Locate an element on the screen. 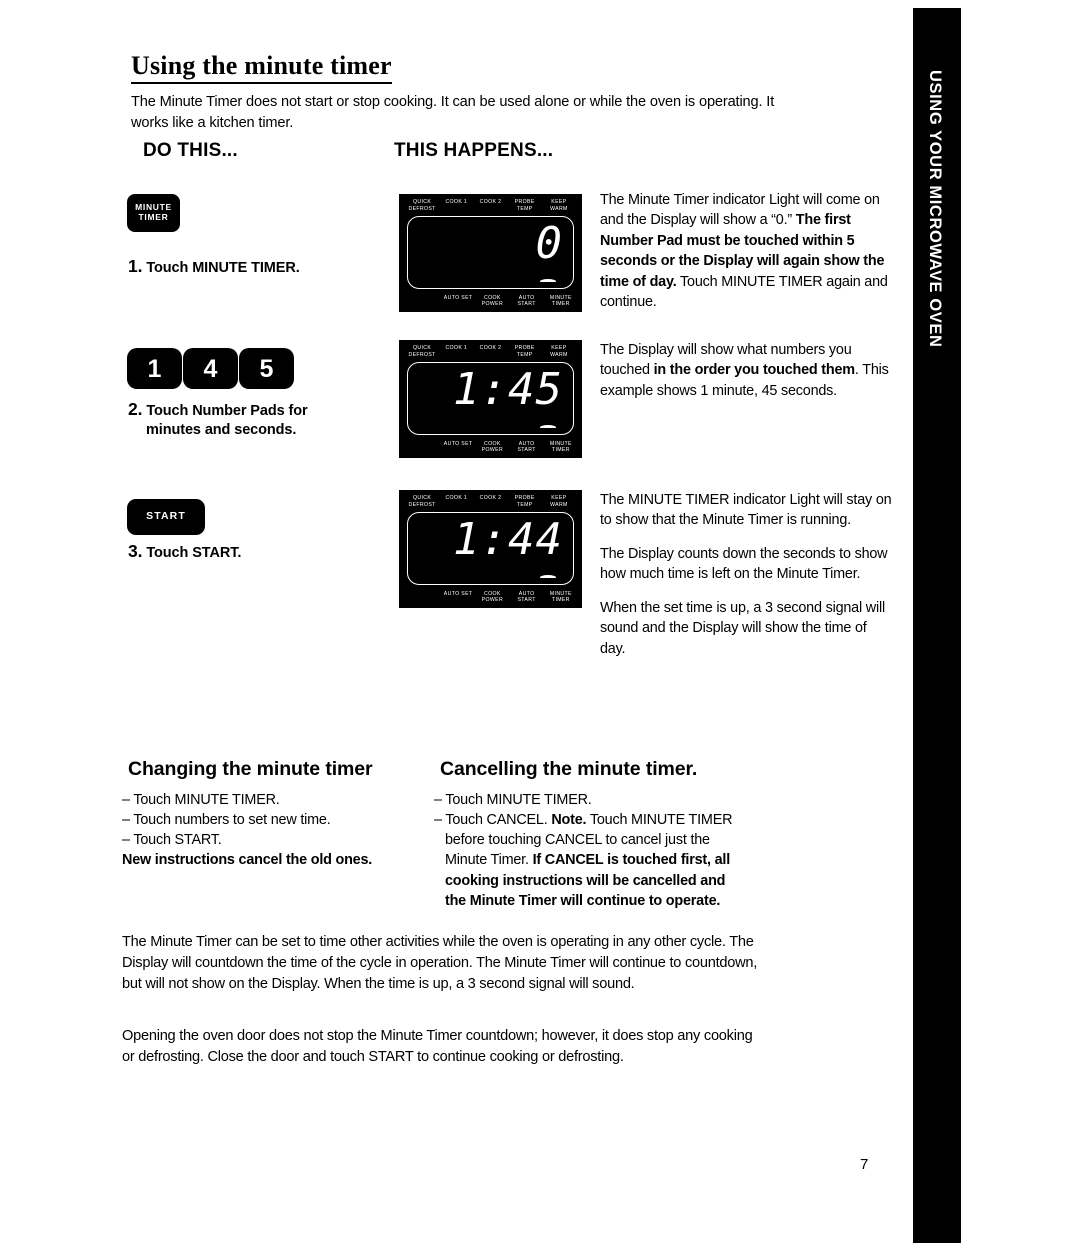  step-1-number: 1. is located at coordinates (135, 266).